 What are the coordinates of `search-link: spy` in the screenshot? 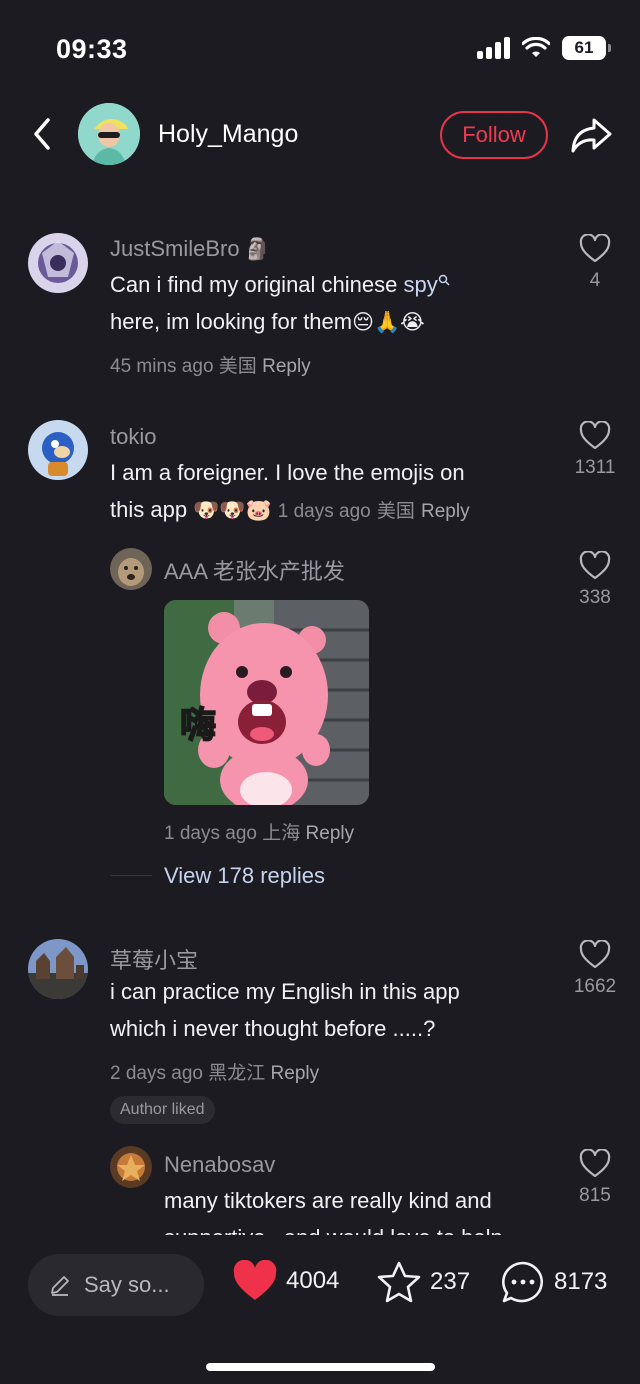 It's located at (420, 284).